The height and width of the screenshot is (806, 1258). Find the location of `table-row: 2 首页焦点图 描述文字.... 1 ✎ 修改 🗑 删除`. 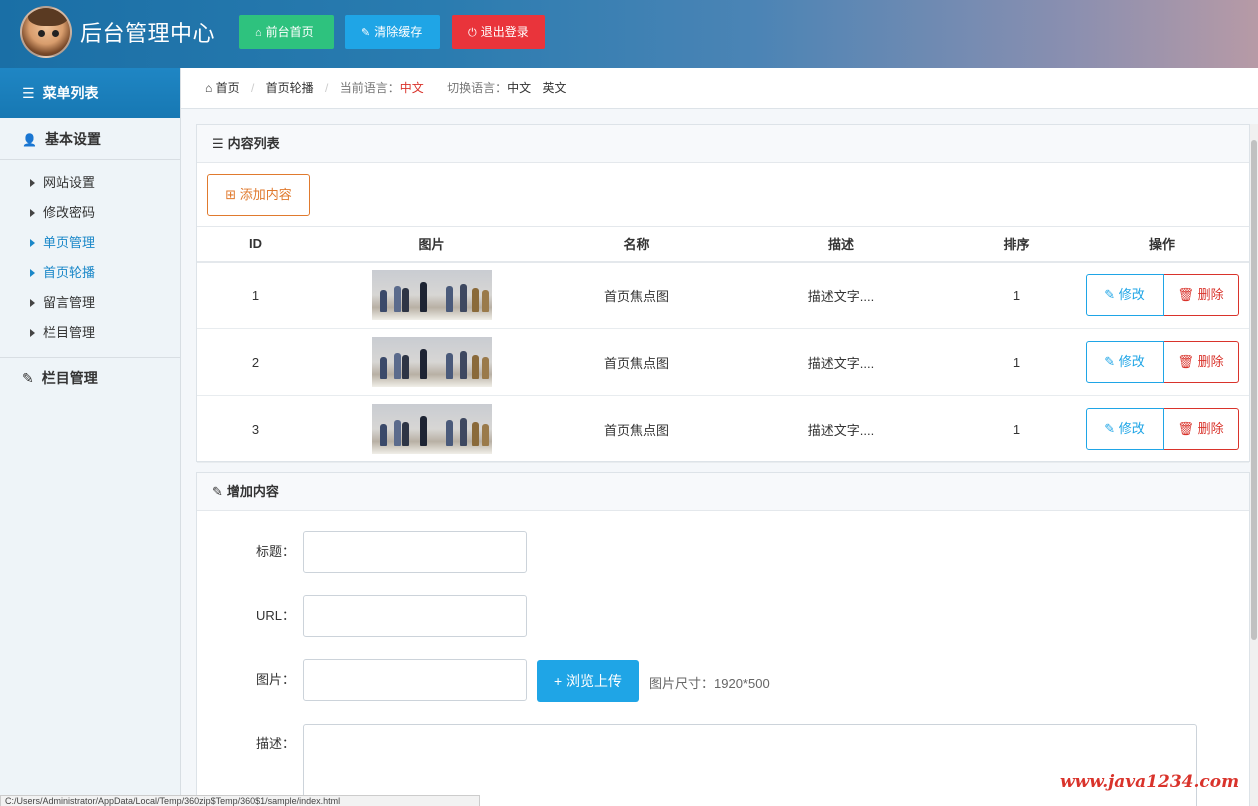

table-row: 2 首页焦点图 描述文字.... 1 ✎ 修改 🗑 删除 is located at coordinates (723, 362).